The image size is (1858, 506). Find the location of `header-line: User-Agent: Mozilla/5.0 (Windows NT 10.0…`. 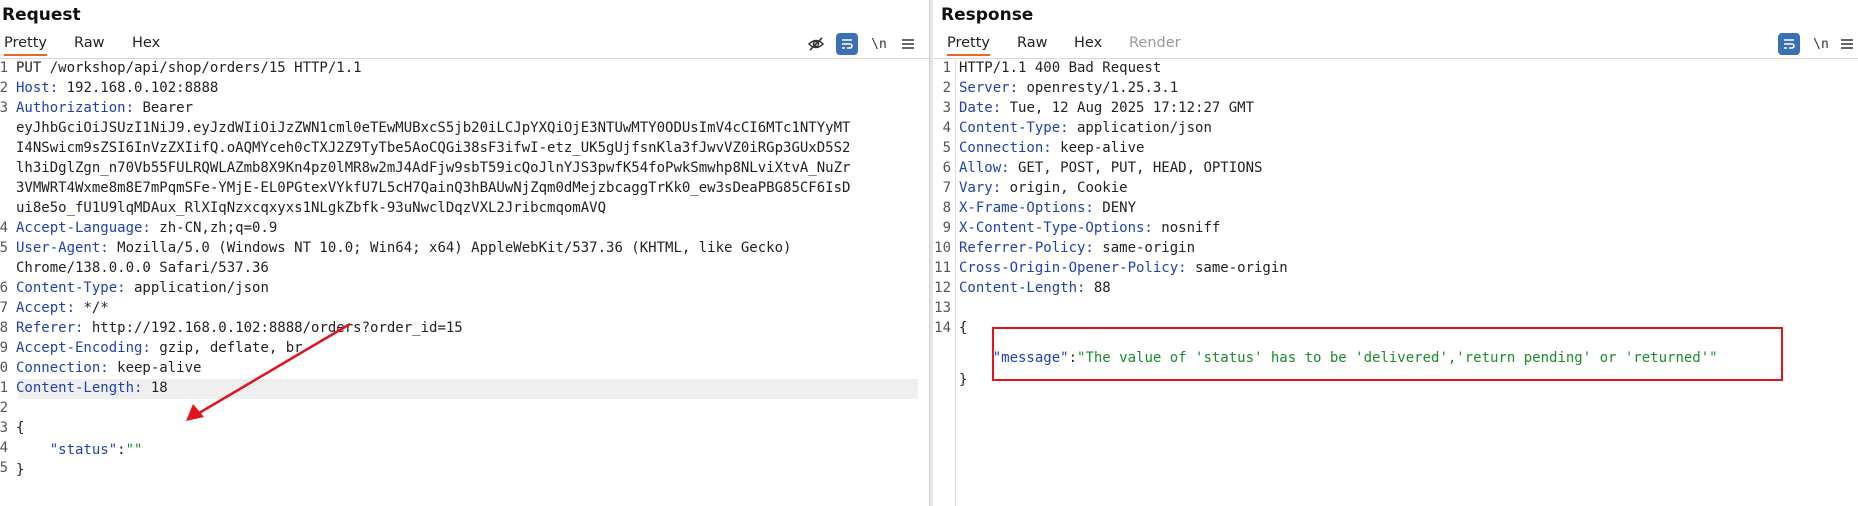

header-line: User-Agent: Mozilla/5.0 (Windows NT 10.0… is located at coordinates (403, 248).